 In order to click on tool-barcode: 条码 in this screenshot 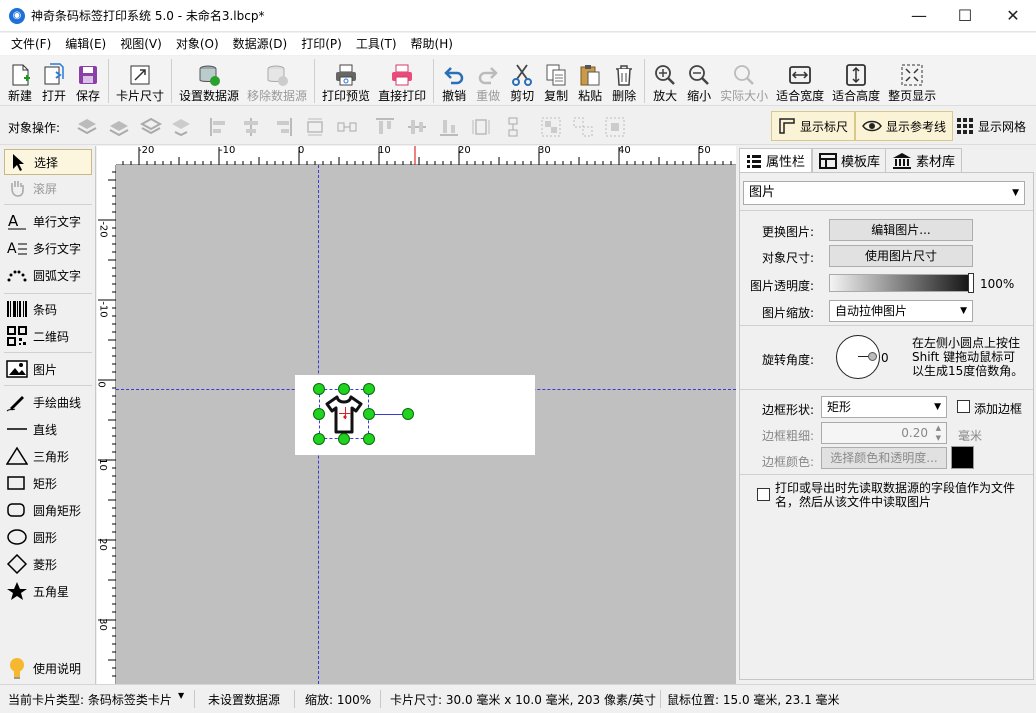, I will do `click(48, 309)`.